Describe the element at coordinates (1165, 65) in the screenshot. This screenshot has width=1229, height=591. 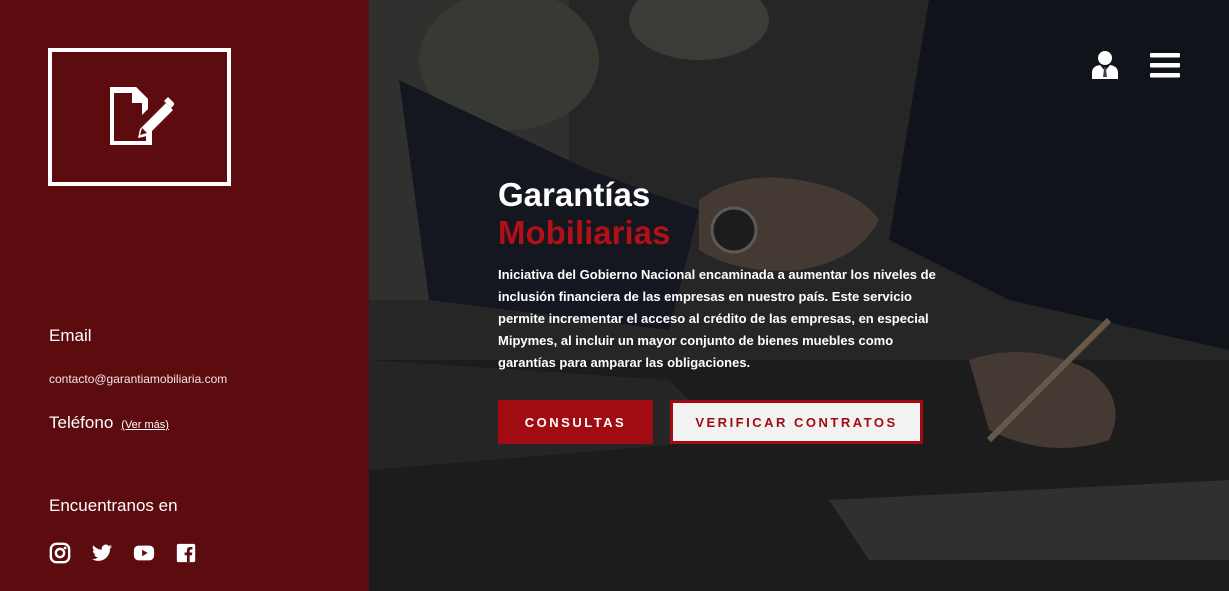
I see `hamburger-menu-icon` at that location.